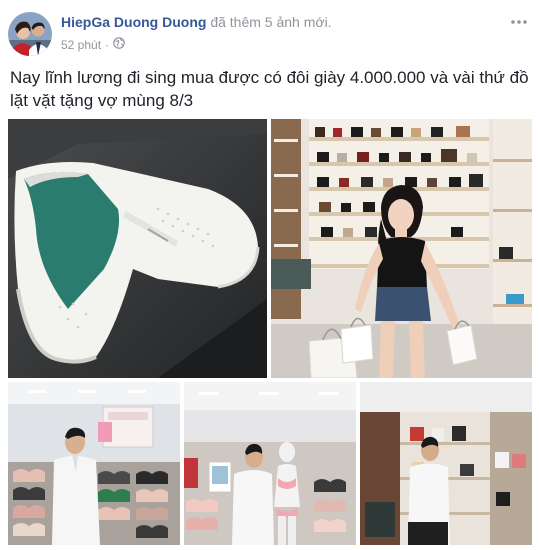 The image size is (539, 550). I want to click on post-action-text: đã thêm 5 ảnh mới., so click(269, 22).